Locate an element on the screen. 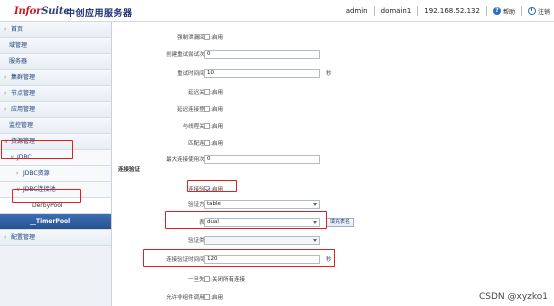 The image size is (554, 306). sidebar-item-domain: 域管理 is located at coordinates (55, 46).